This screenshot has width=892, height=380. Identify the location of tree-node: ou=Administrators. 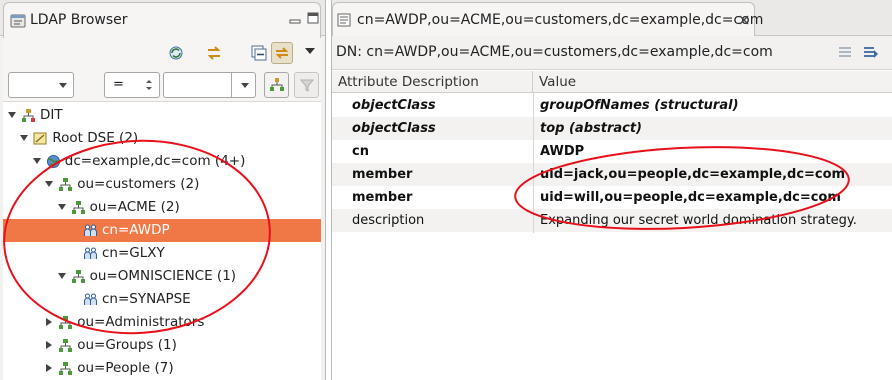
(162, 322).